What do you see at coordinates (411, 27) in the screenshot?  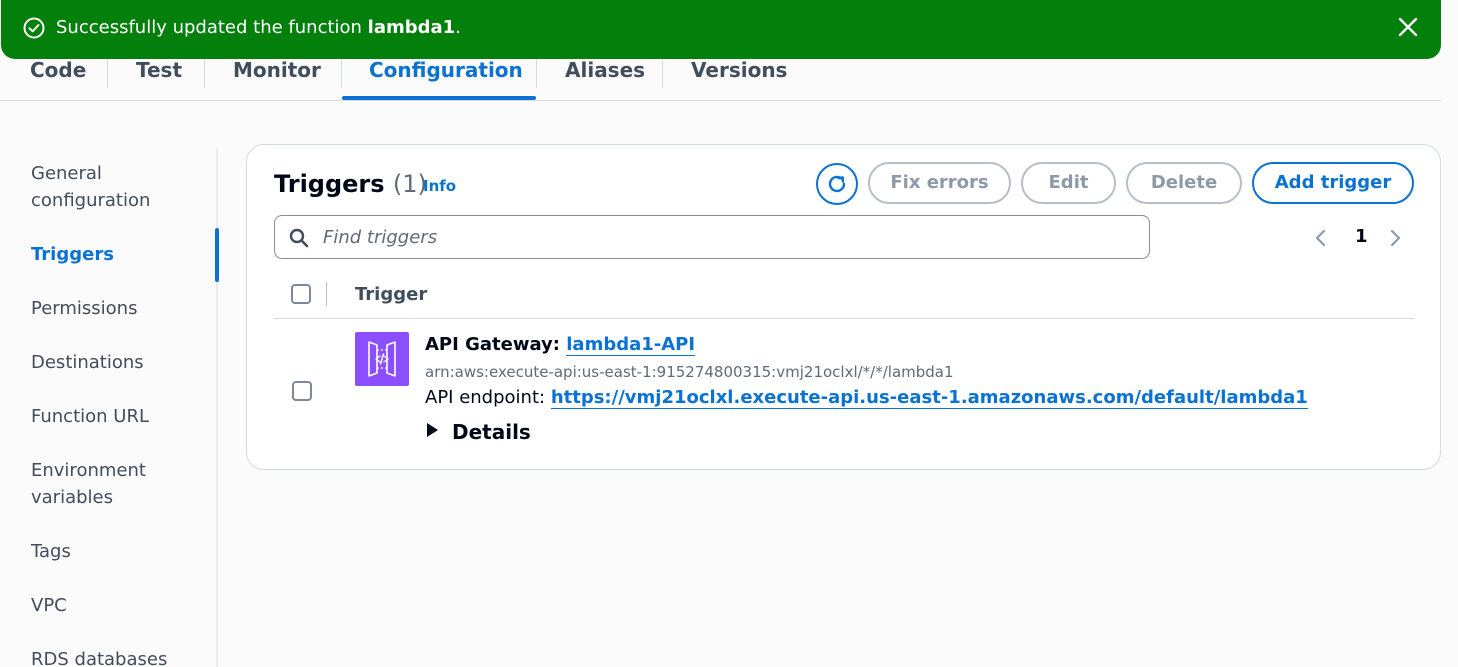 I see `flash-function-name: lambda1` at bounding box center [411, 27].